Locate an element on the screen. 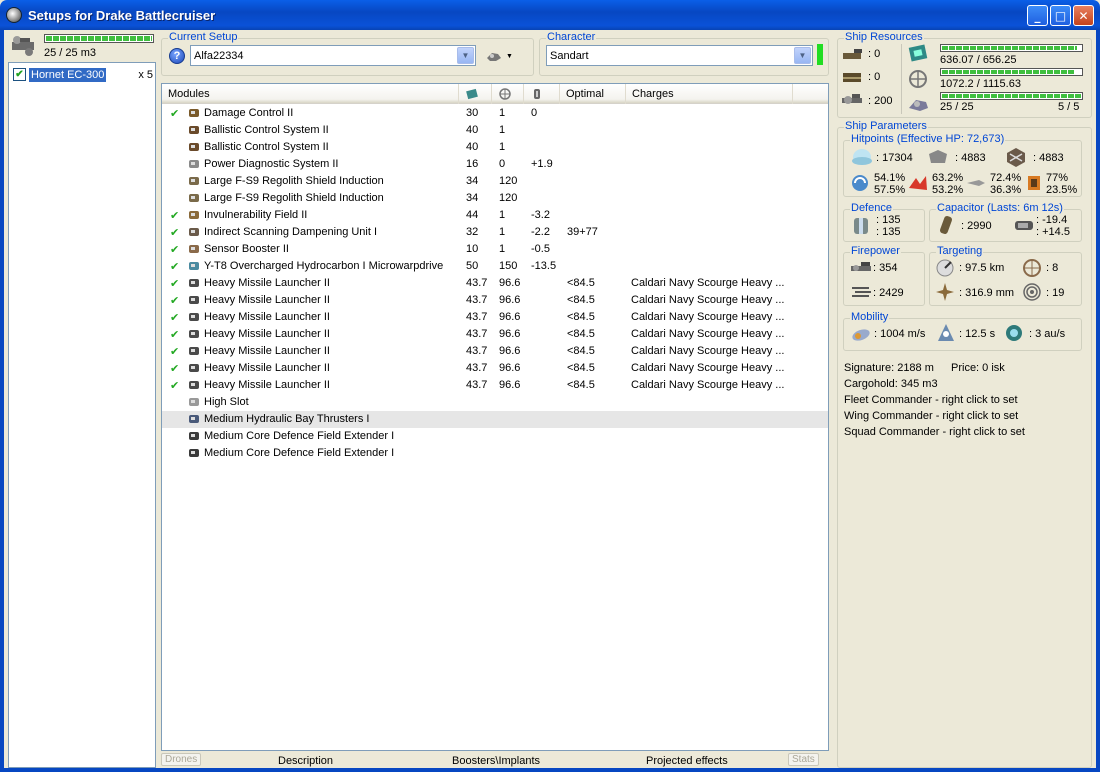 The height and width of the screenshot is (772, 1100). defence-armor-repair: : 135 is located at coordinates (888, 232).